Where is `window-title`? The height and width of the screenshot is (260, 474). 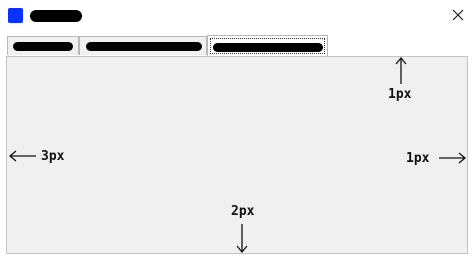
window-title is located at coordinates (56, 16).